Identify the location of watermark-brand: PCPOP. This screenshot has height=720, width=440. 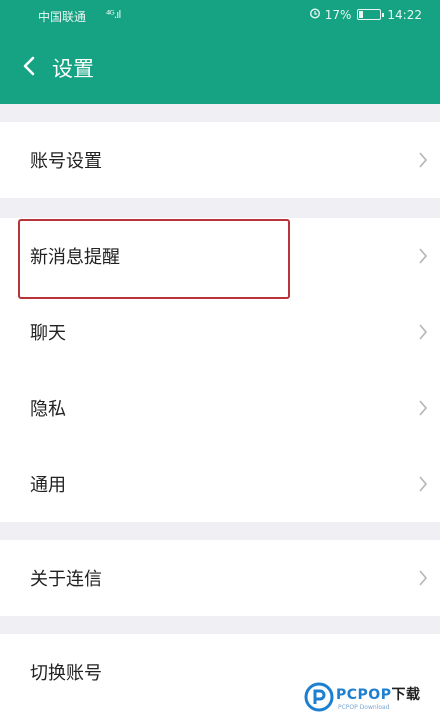
(364, 695).